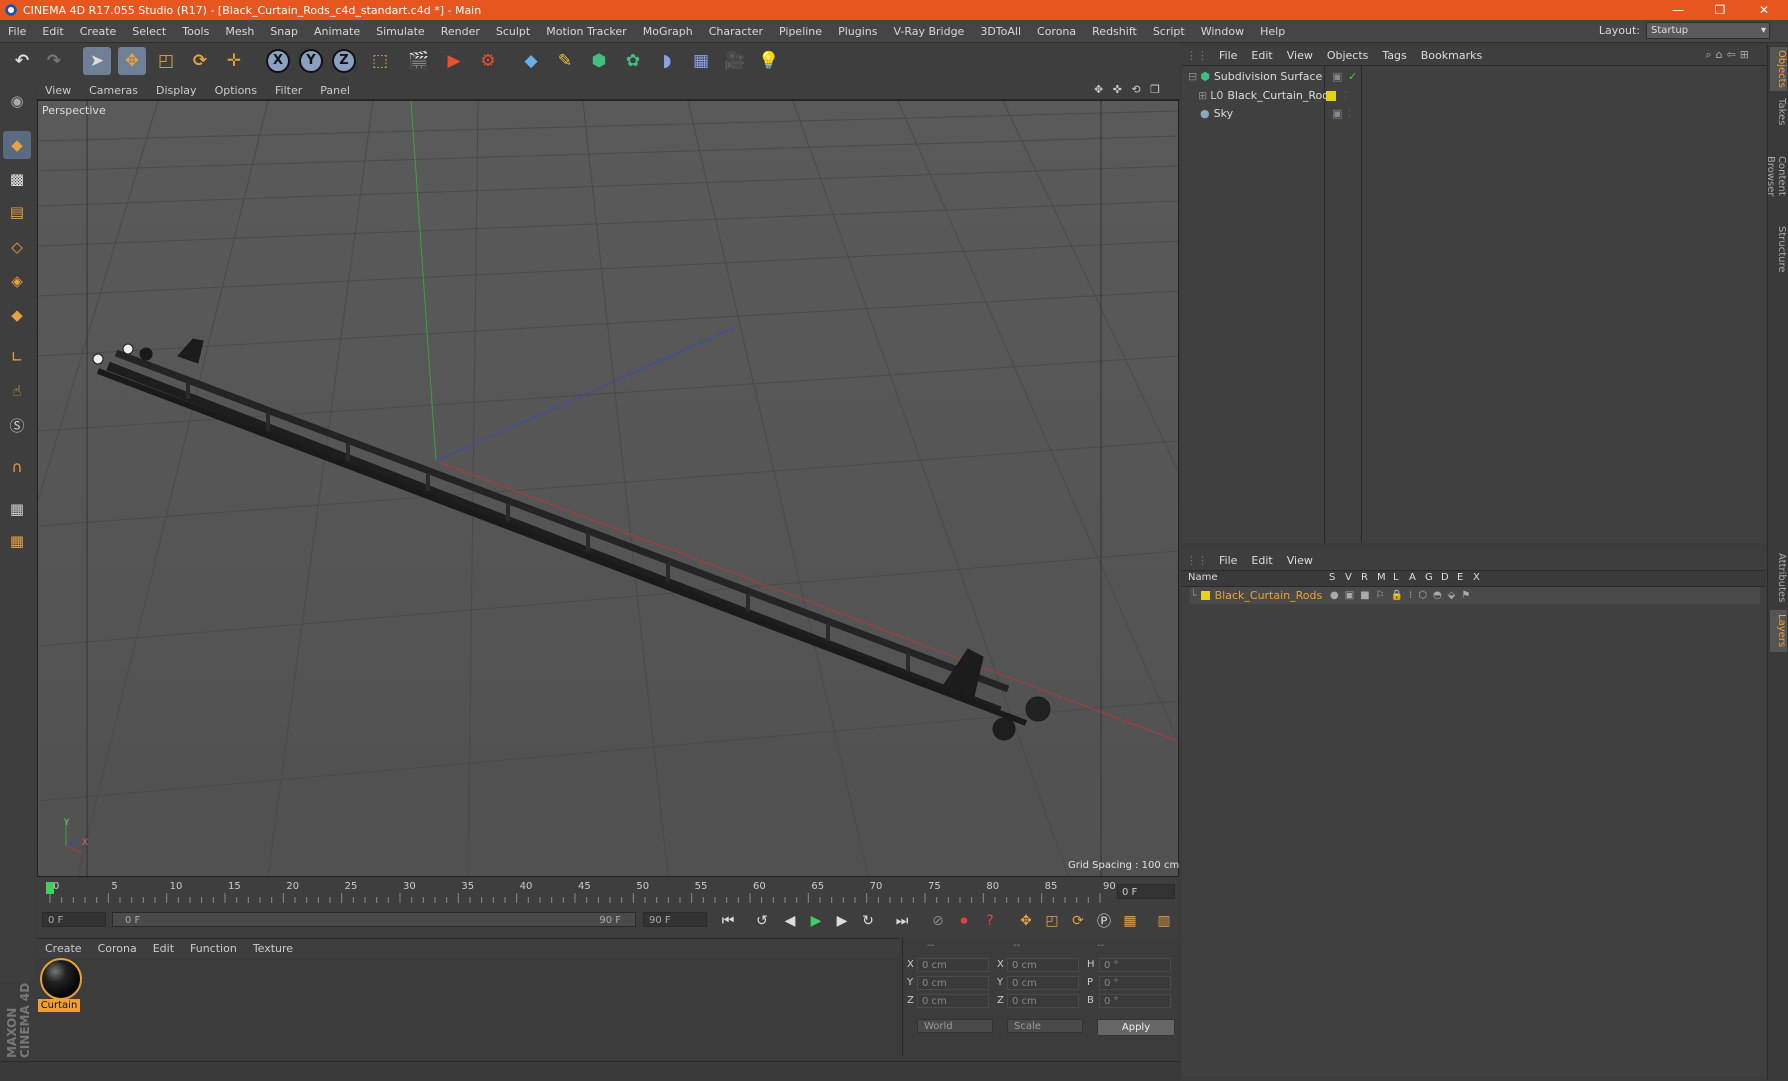 The width and height of the screenshot is (1788, 1081). I want to click on menu-animate: Animate, so click(337, 31).